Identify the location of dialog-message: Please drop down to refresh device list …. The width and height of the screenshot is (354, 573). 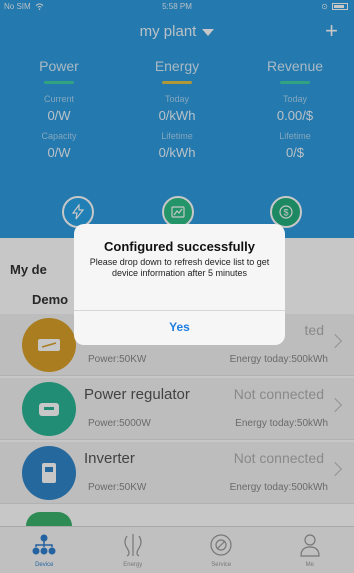
(179, 267).